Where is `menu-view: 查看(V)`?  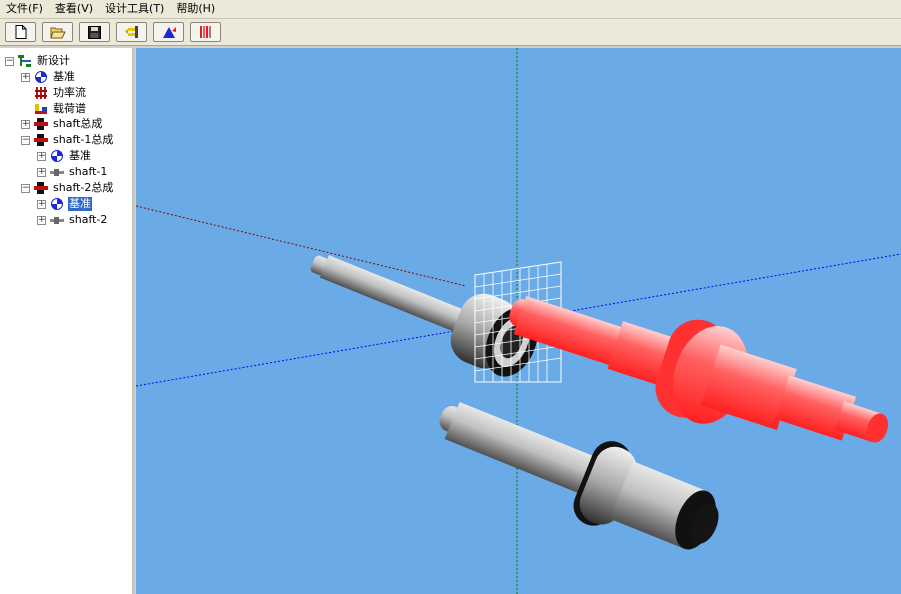 menu-view: 查看(V) is located at coordinates (74, 9).